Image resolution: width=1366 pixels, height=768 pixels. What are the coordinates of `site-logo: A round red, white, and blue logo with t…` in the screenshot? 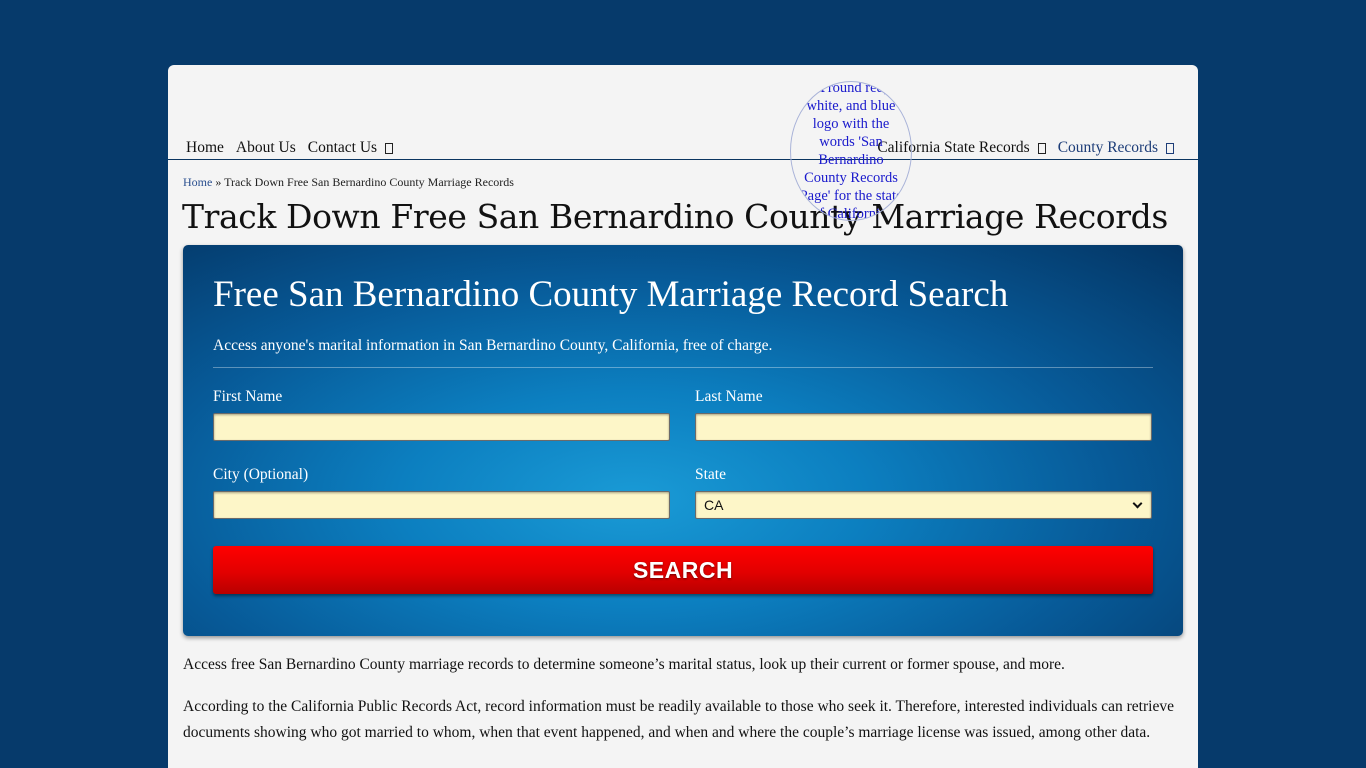 It's located at (851, 151).